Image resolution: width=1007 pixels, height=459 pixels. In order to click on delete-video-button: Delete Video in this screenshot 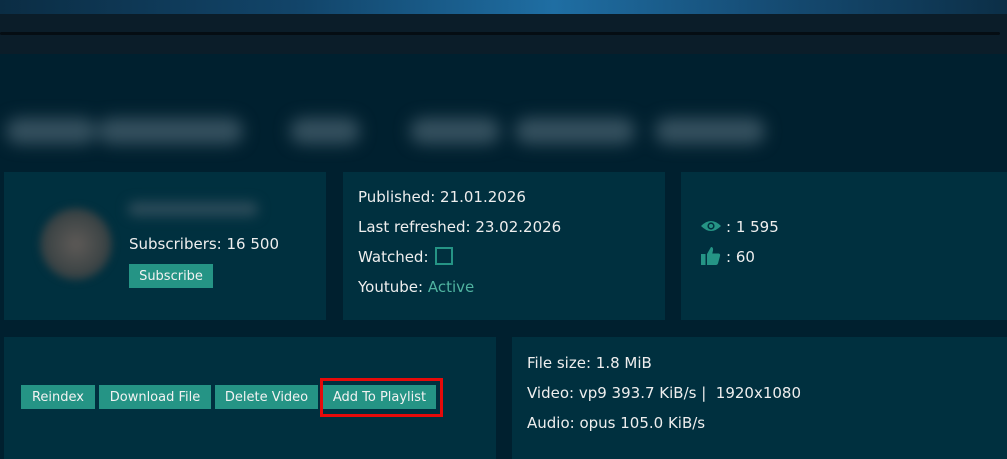, I will do `click(266, 397)`.